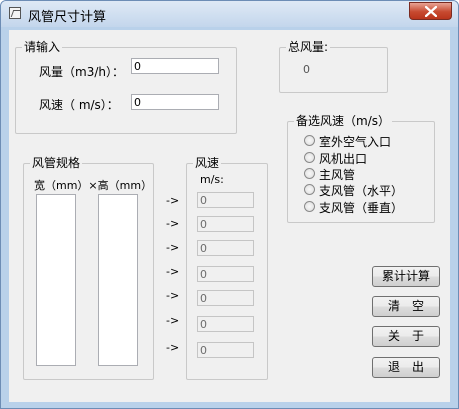  I want to click on input-group-title: 请输入, so click(42, 47).